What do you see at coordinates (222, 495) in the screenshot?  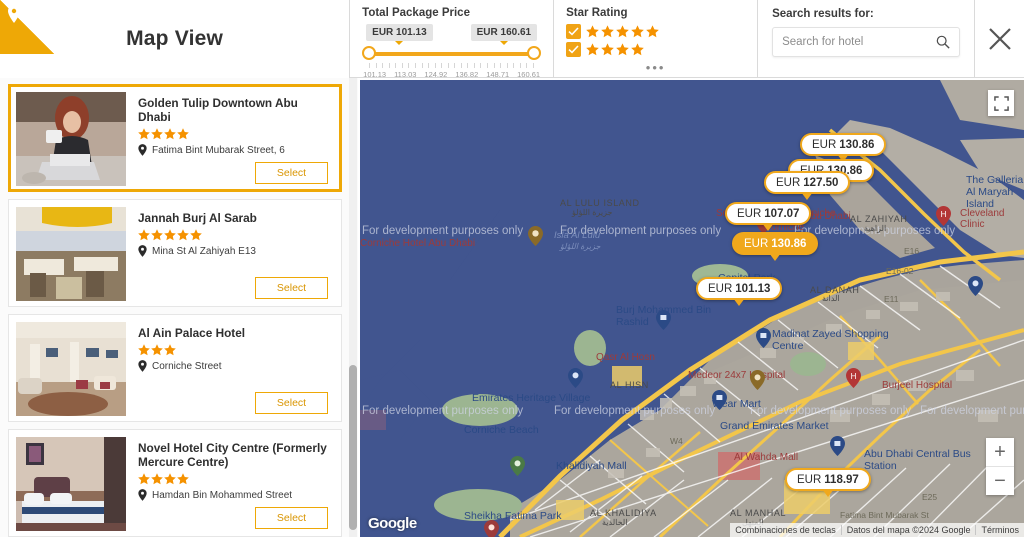 I see `hotel-address: Hamdan Bin Mohammed Street` at bounding box center [222, 495].